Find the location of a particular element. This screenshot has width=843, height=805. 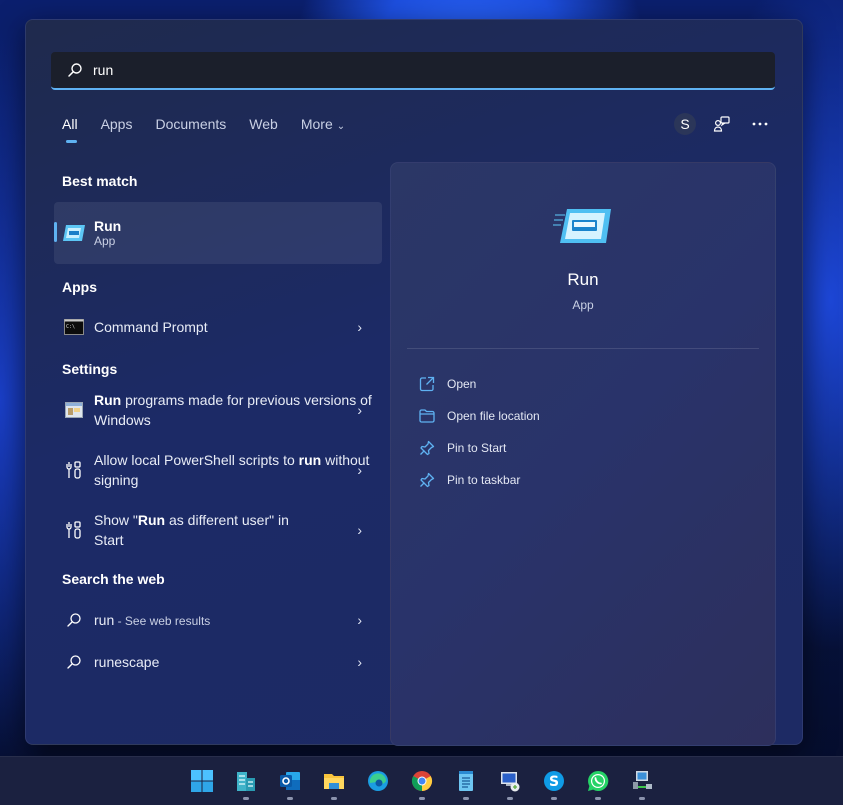

preview-app-name: Run is located at coordinates (583, 279).